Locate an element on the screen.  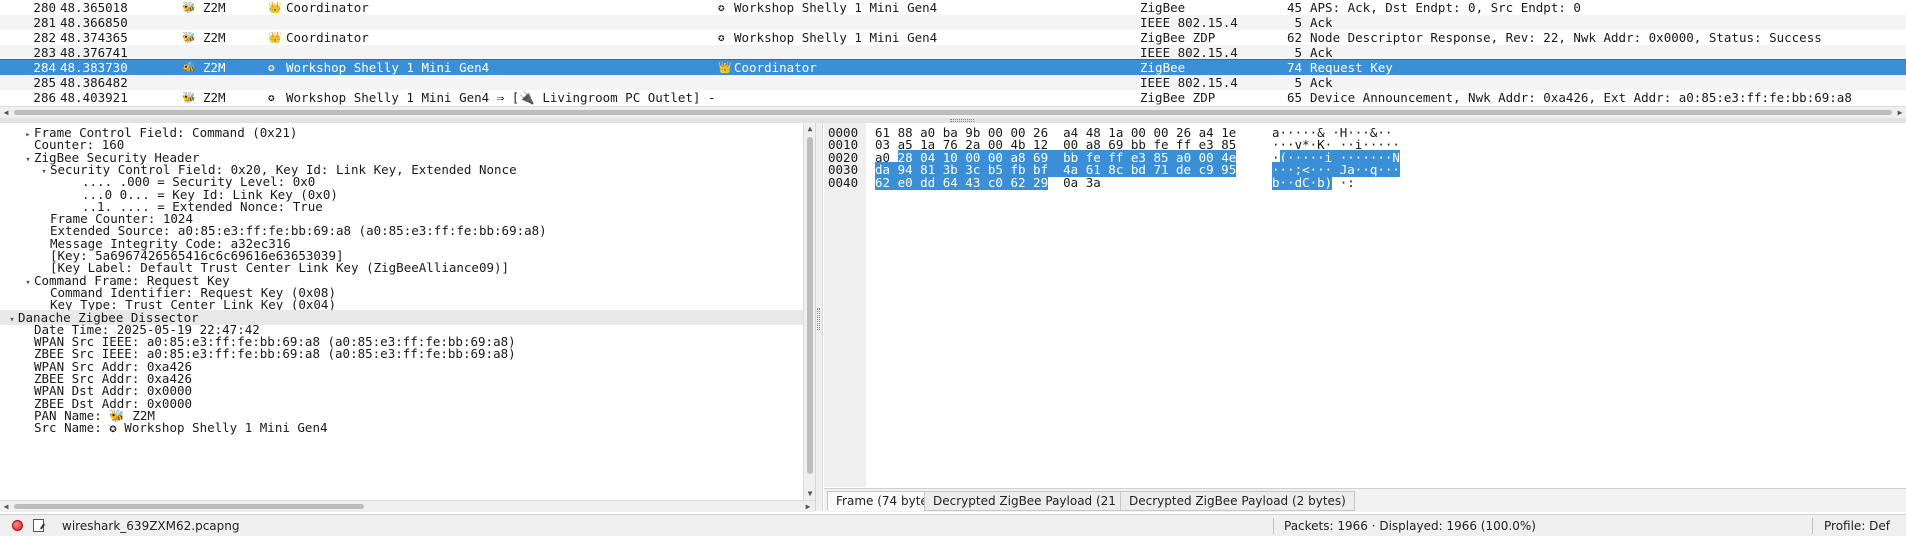
hex-selected: 62 e0 dd 64 43 c0 62 29 is located at coordinates (962, 182).